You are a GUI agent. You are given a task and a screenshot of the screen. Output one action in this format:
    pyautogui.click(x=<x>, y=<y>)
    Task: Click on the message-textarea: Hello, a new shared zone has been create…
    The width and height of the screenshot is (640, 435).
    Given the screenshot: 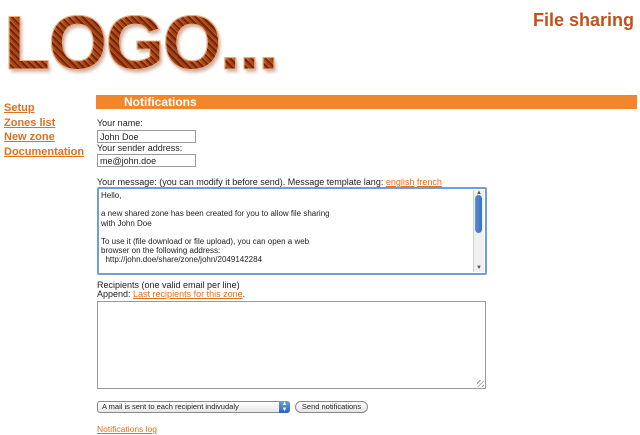 What is the action you would take?
    pyautogui.click(x=292, y=231)
    